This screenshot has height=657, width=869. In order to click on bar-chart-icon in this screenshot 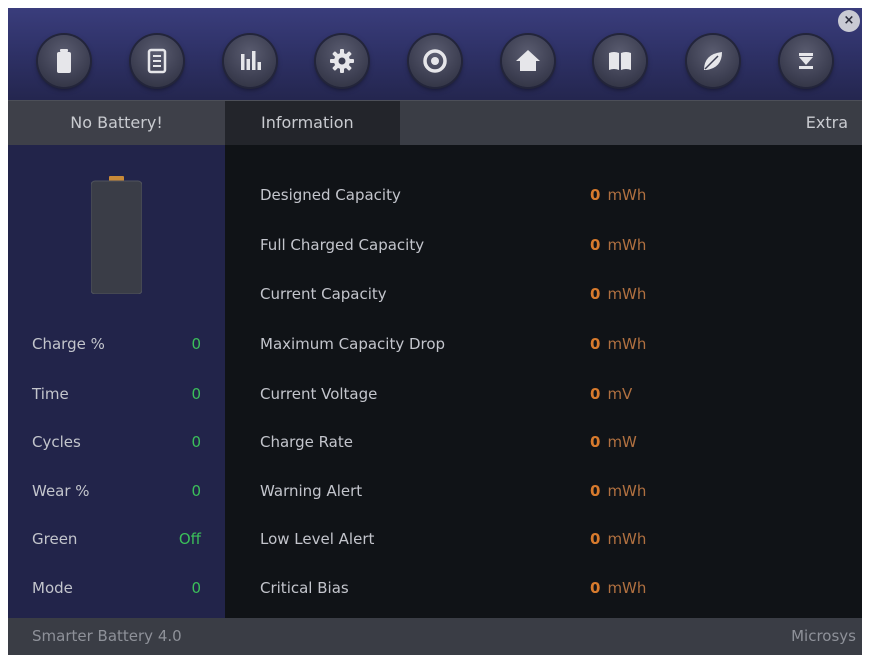, I will do `click(250, 60)`.